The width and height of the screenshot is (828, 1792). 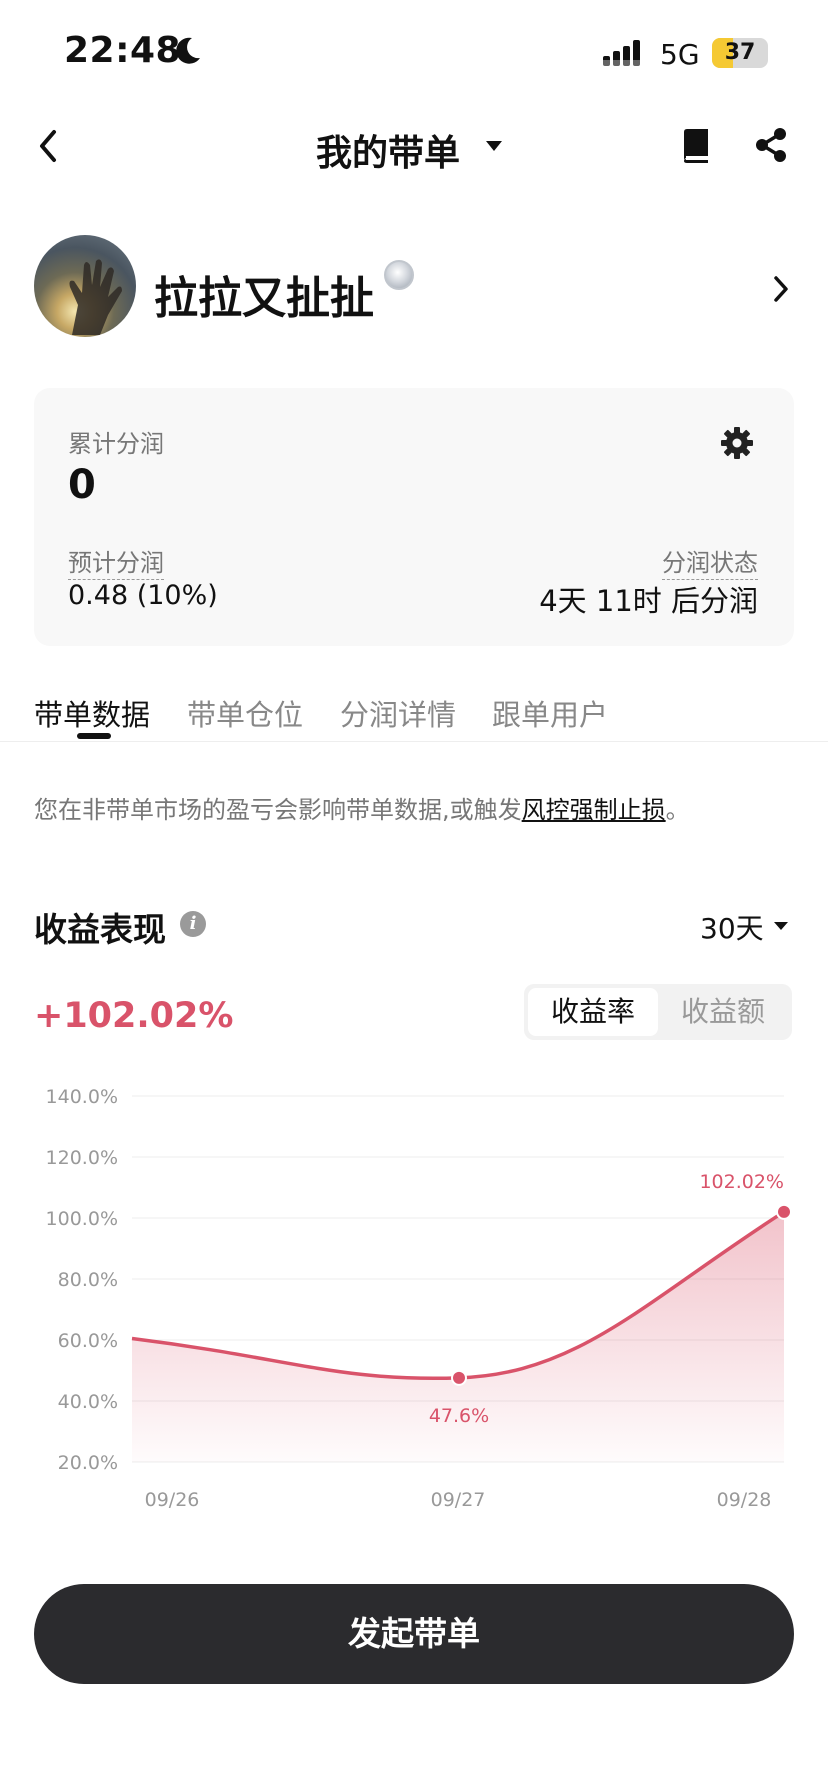 What do you see at coordinates (680, 54) in the screenshot?
I see `network-type: 5G` at bounding box center [680, 54].